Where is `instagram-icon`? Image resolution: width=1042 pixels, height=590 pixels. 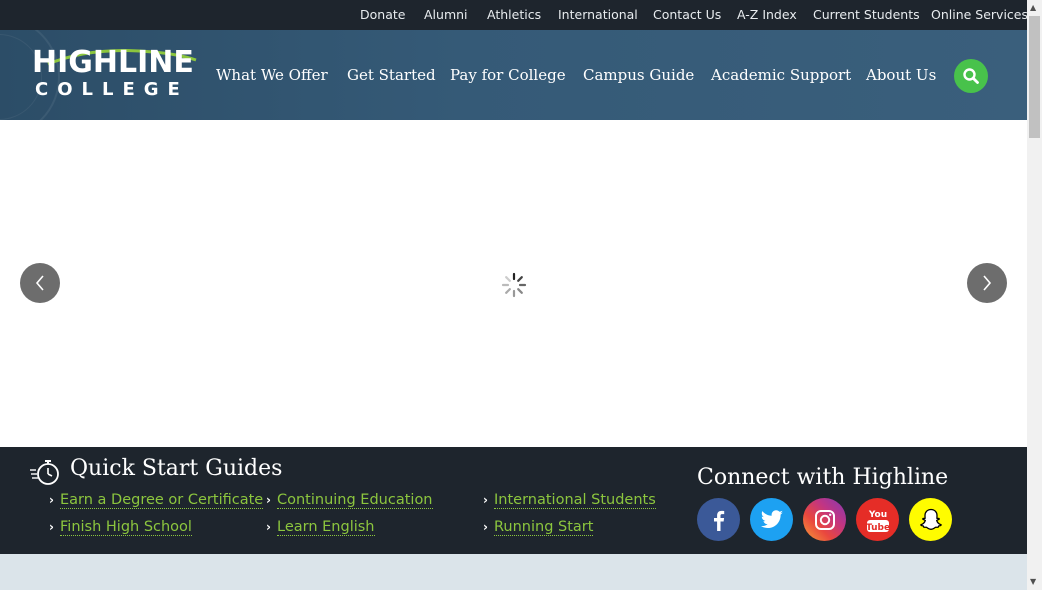
instagram-icon is located at coordinates (824, 519).